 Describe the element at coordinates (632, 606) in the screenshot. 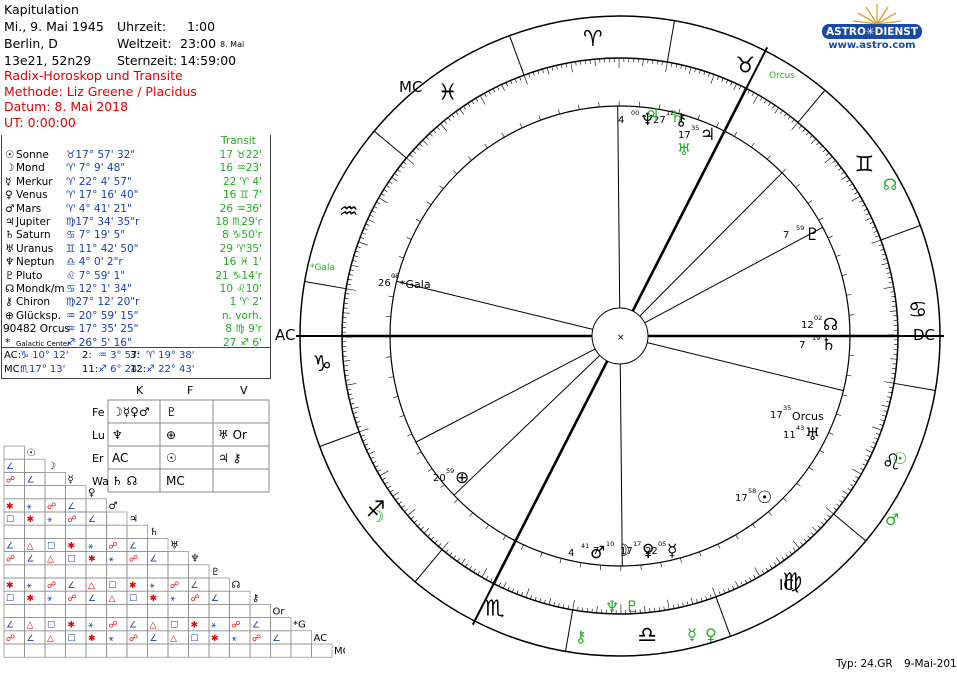

I see `transit-planet-glyph: ♇` at that location.